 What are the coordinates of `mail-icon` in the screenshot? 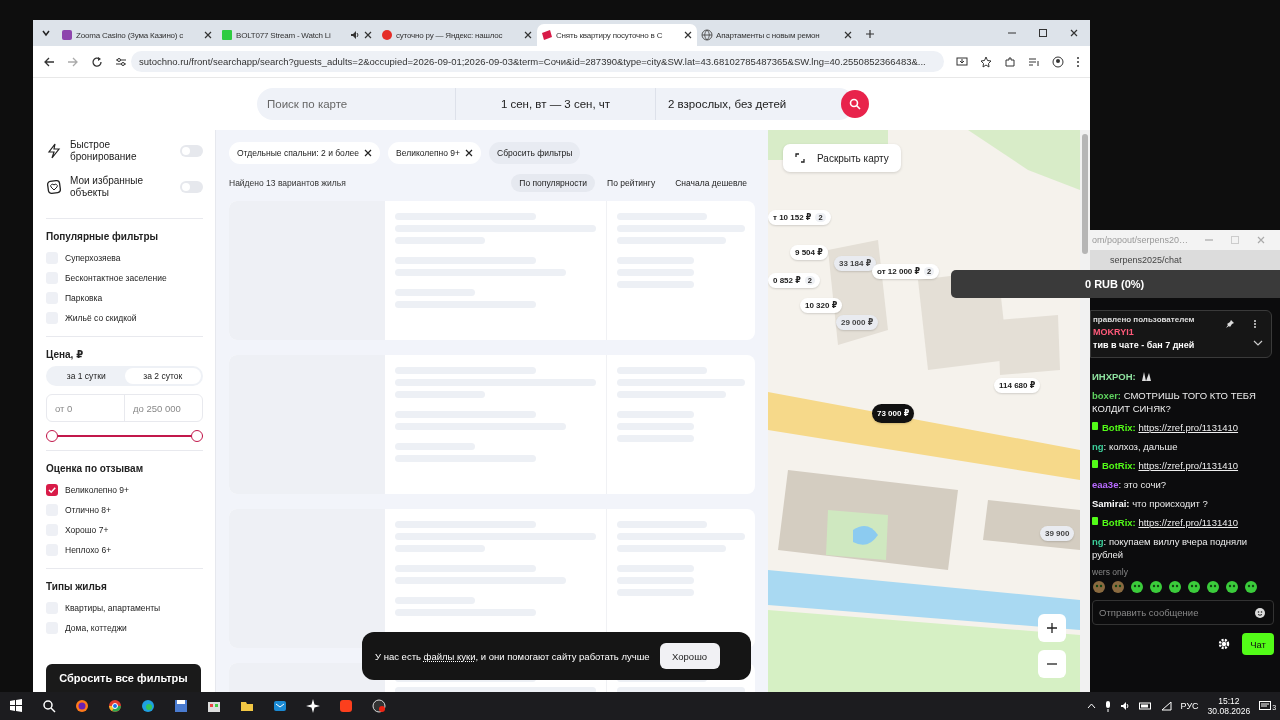 It's located at (280, 706).